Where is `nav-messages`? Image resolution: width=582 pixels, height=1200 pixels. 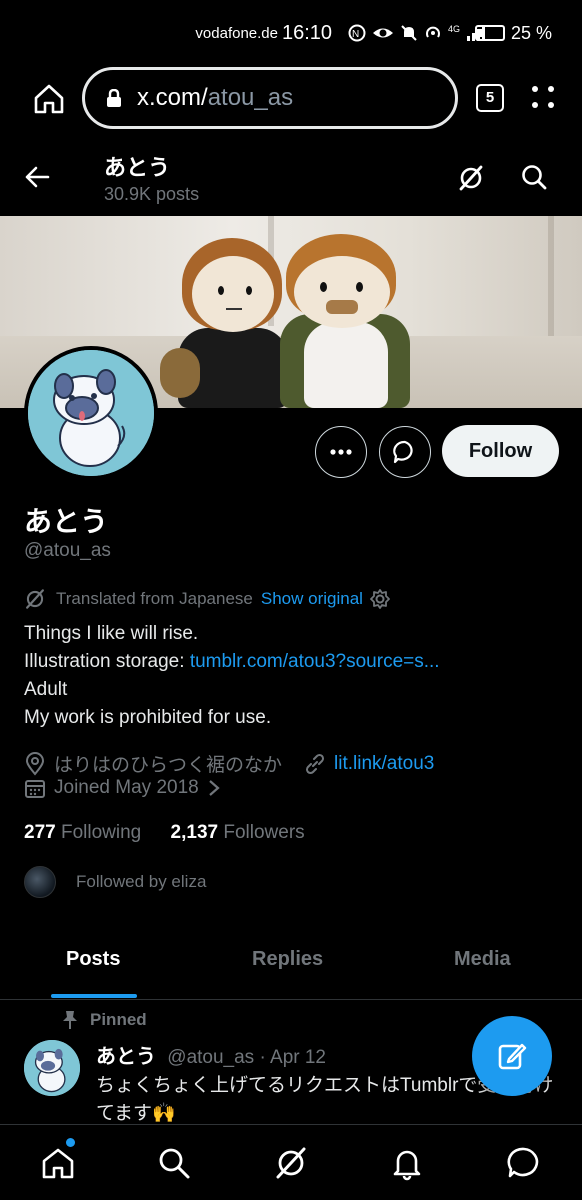 nav-messages is located at coordinates (524, 1163).